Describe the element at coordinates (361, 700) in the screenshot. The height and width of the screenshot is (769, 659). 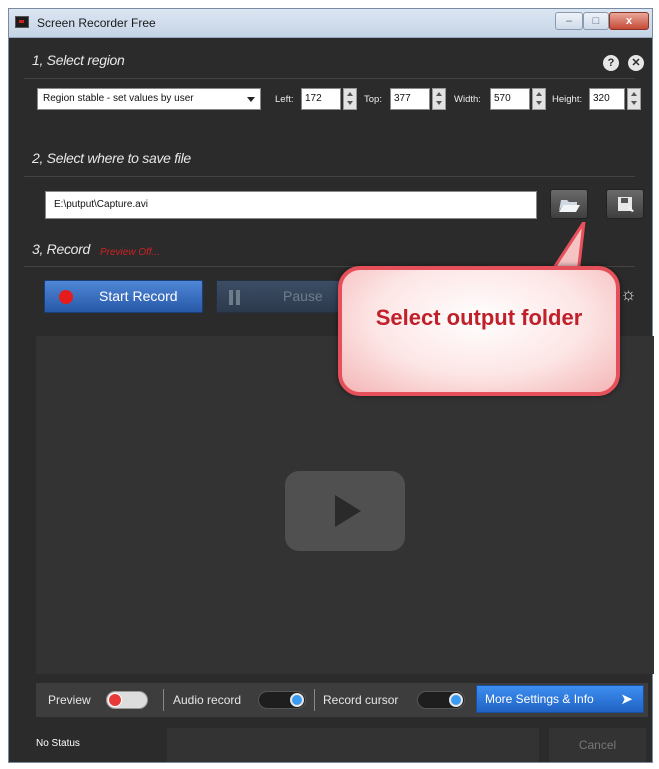
I see `cursor-toggle-label: Record cursor` at that location.